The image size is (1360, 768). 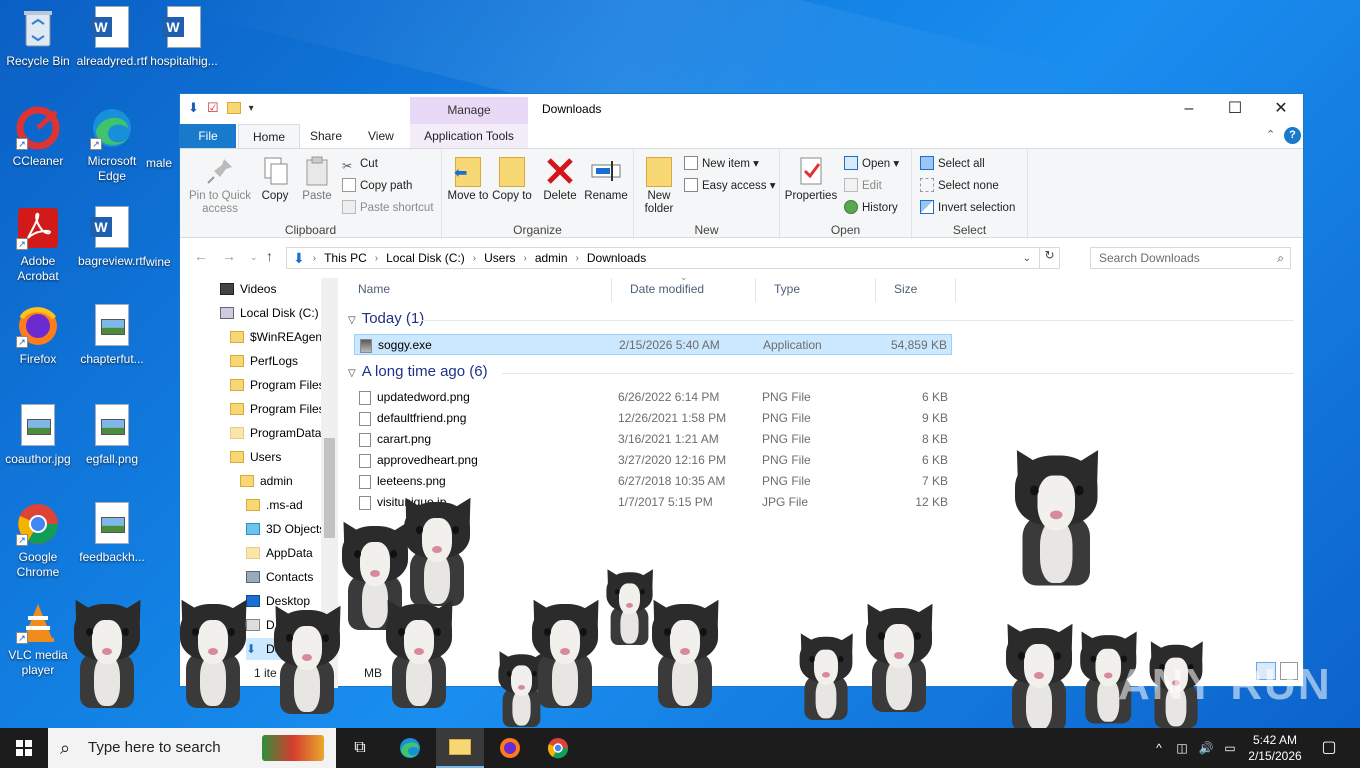 What do you see at coordinates (916, 290) in the screenshot?
I see `column-header-size: Size` at bounding box center [916, 290].